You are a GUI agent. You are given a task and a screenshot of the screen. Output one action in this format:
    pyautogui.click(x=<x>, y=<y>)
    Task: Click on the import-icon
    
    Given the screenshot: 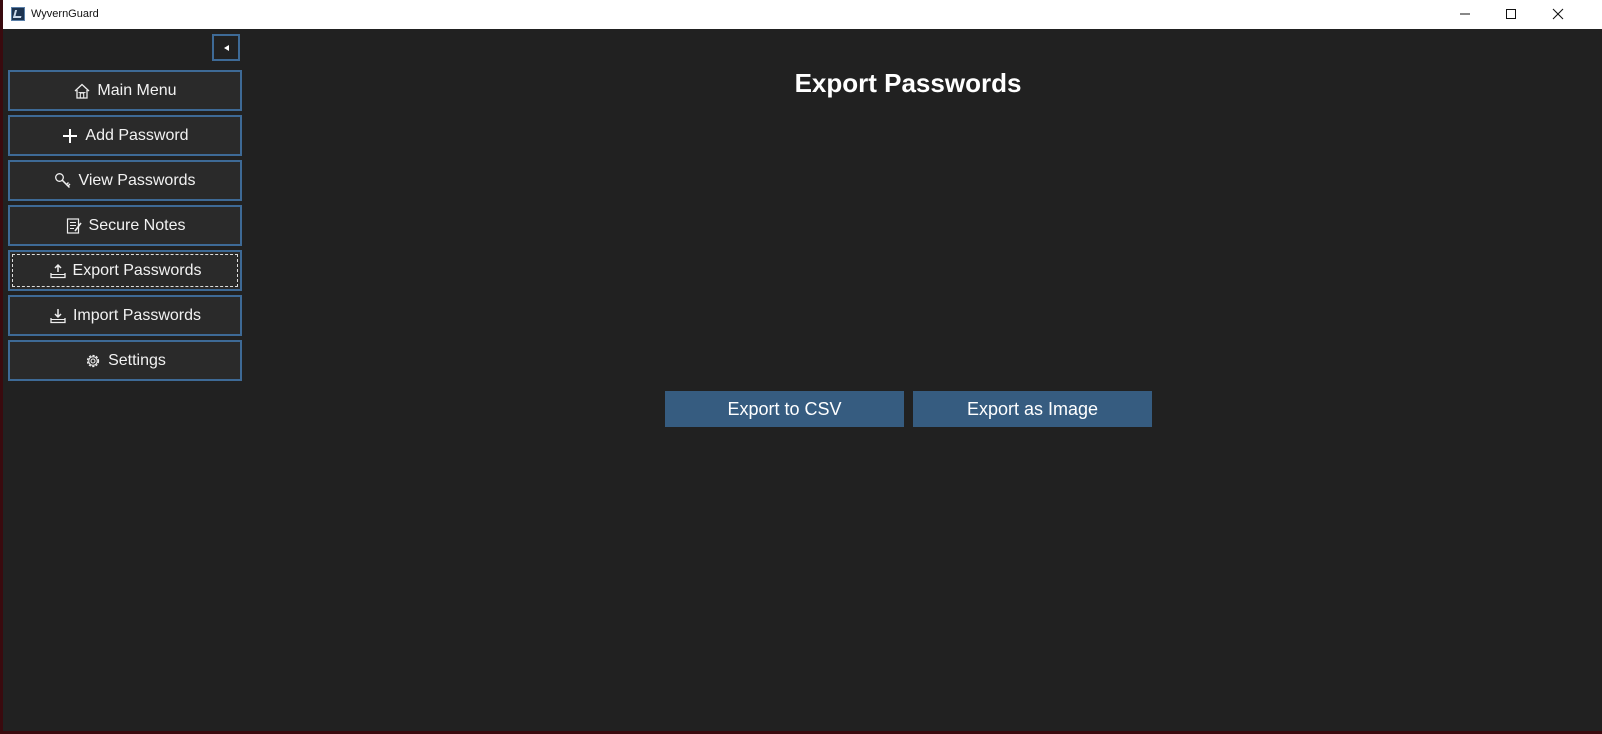 What is the action you would take?
    pyautogui.click(x=58, y=316)
    